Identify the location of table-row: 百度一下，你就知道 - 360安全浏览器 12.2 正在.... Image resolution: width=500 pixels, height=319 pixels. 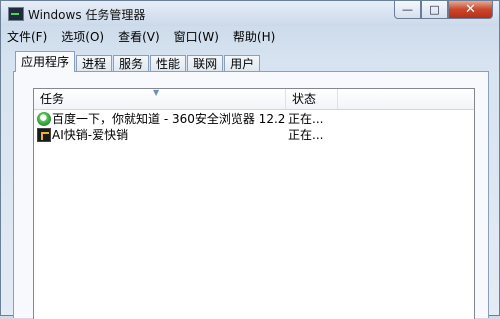
(254, 119).